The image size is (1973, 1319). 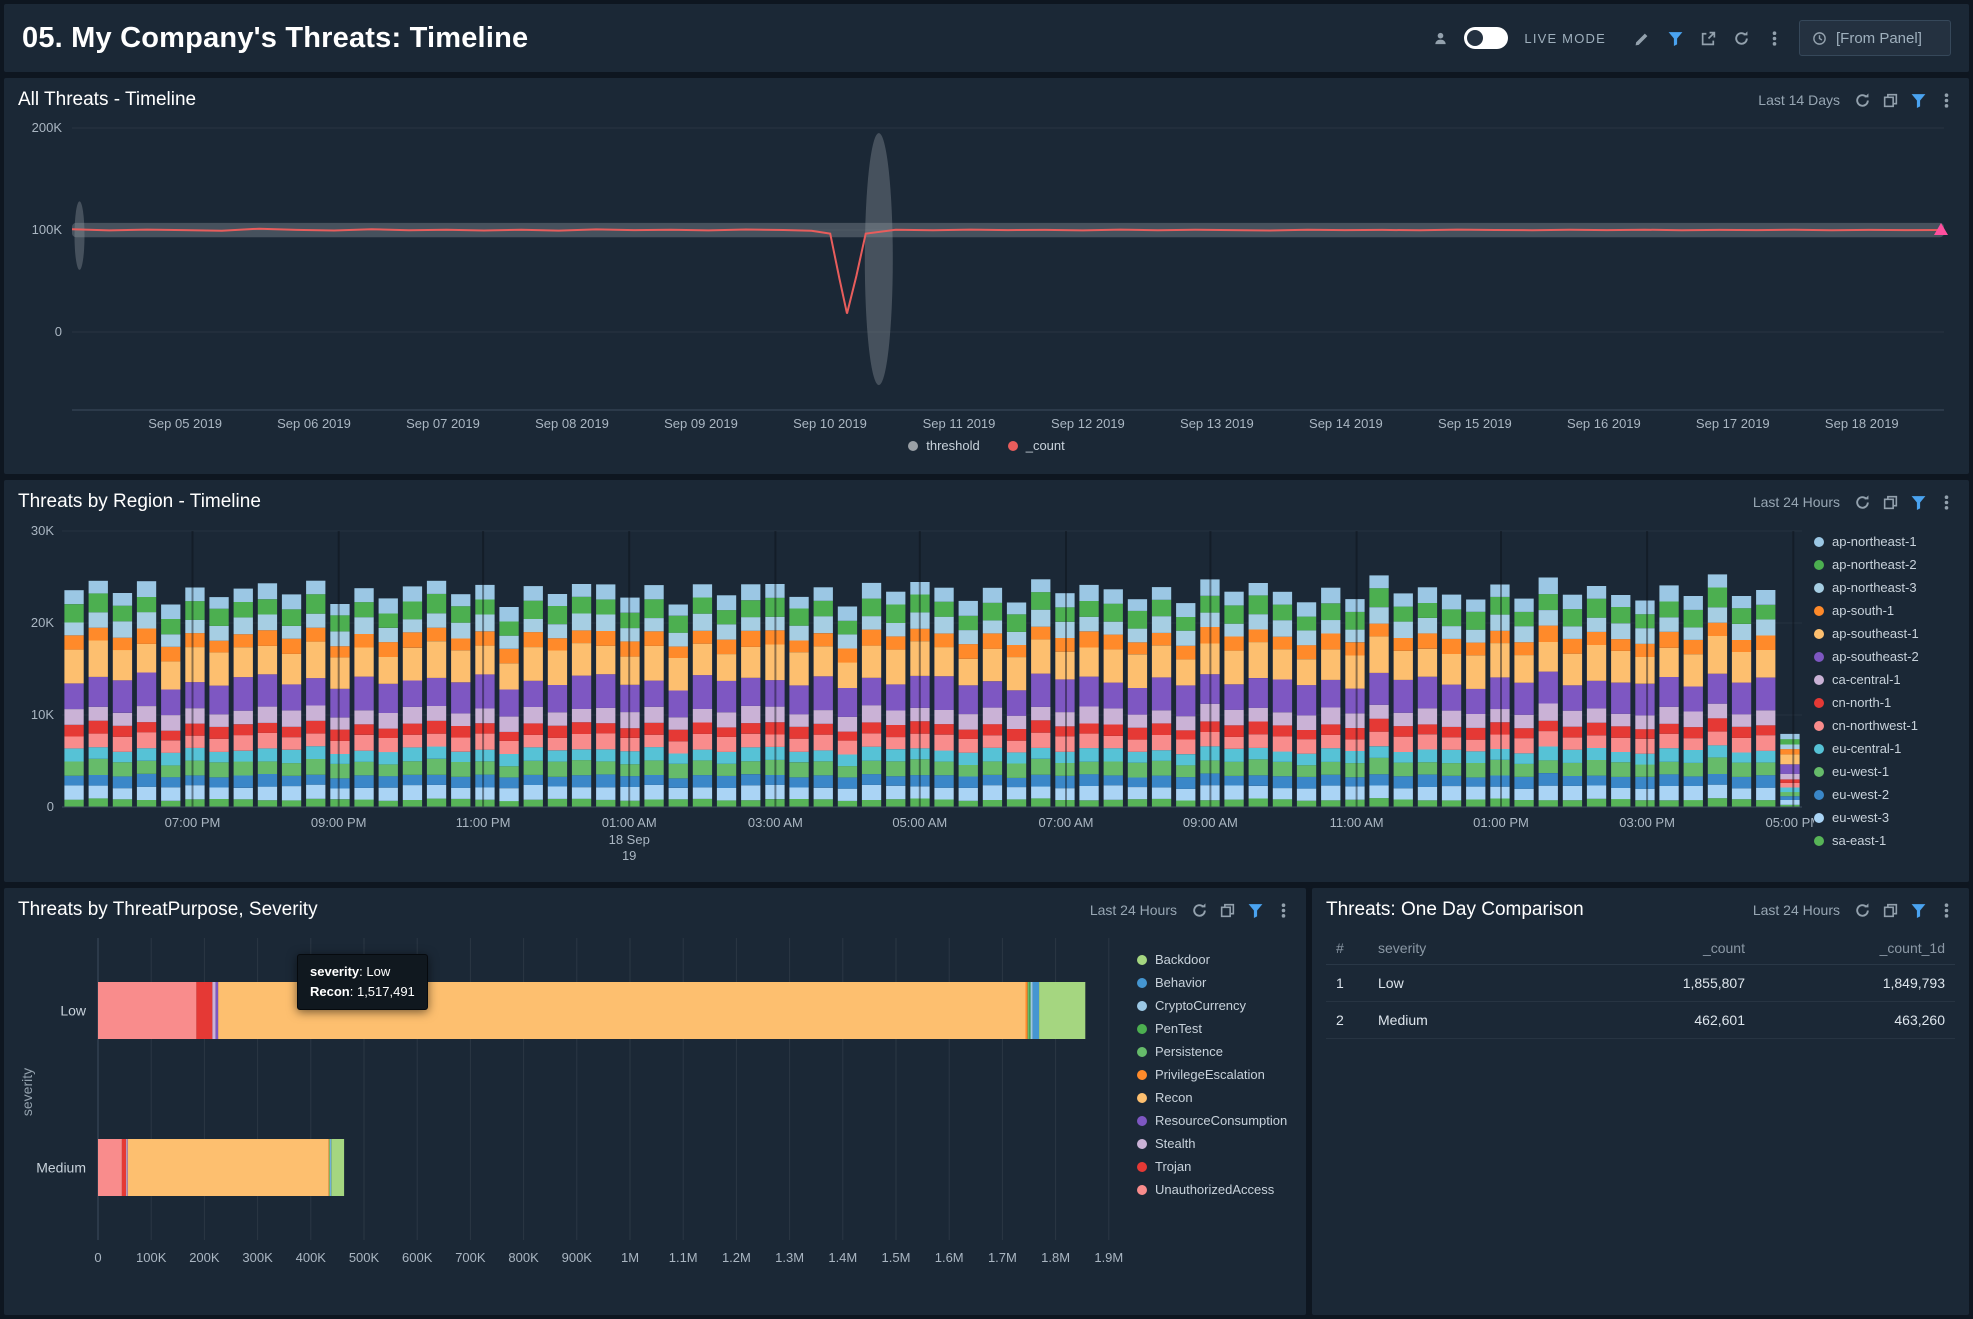 What do you see at coordinates (1640, 983) in the screenshot?
I see `table-row: 1 Low 1,855,807 1,849,793` at bounding box center [1640, 983].